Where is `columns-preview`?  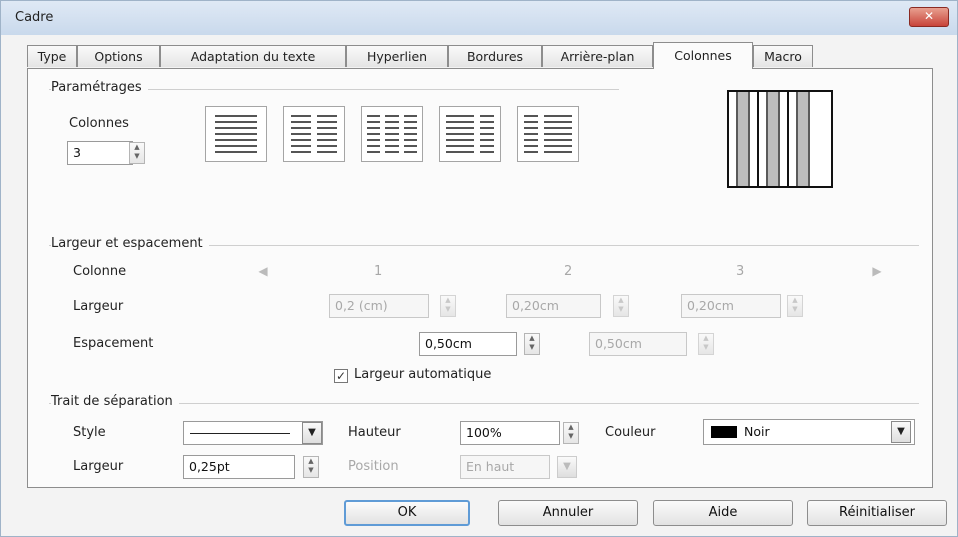 columns-preview is located at coordinates (780, 139).